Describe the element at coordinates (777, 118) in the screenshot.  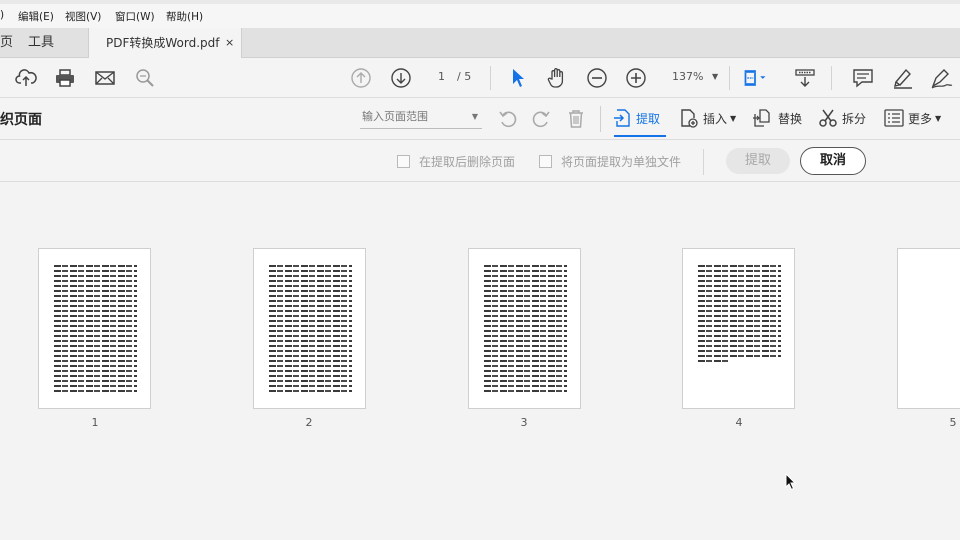
I see `replace-tool-button: 替换` at that location.